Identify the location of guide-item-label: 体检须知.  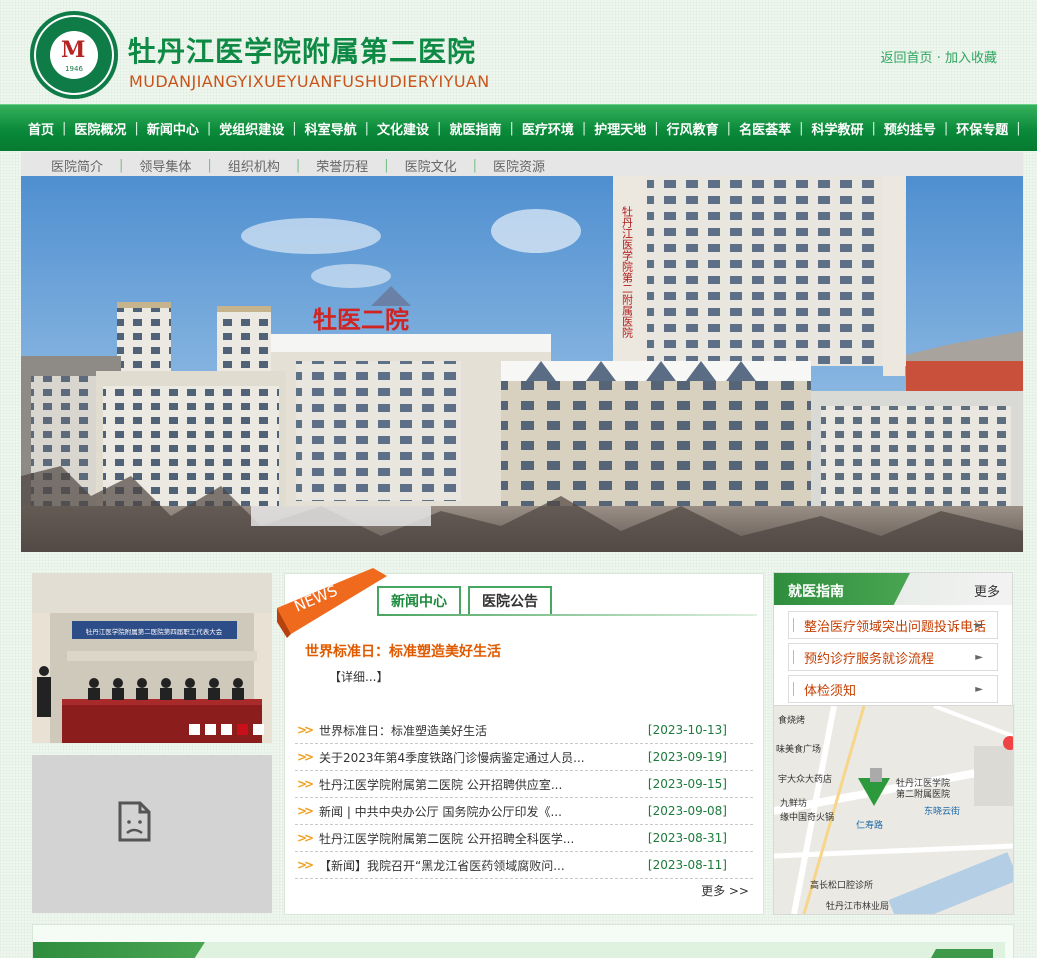
(830, 689).